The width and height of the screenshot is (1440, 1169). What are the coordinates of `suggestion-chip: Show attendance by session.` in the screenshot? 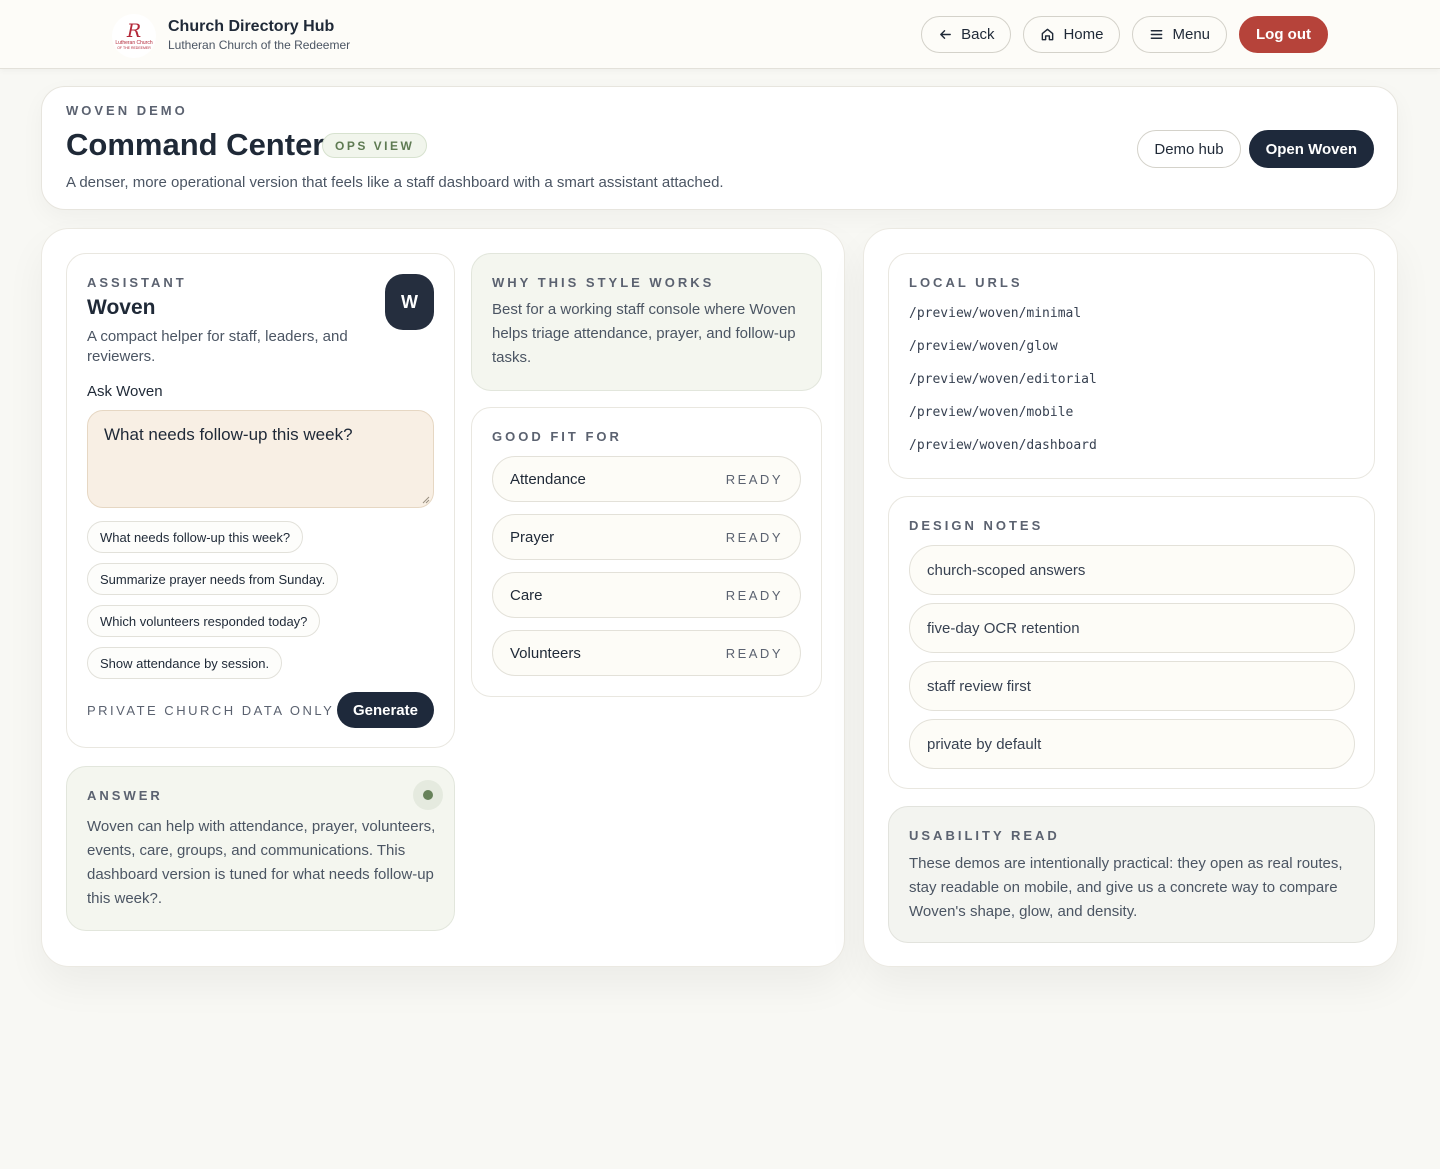 It's located at (185, 663).